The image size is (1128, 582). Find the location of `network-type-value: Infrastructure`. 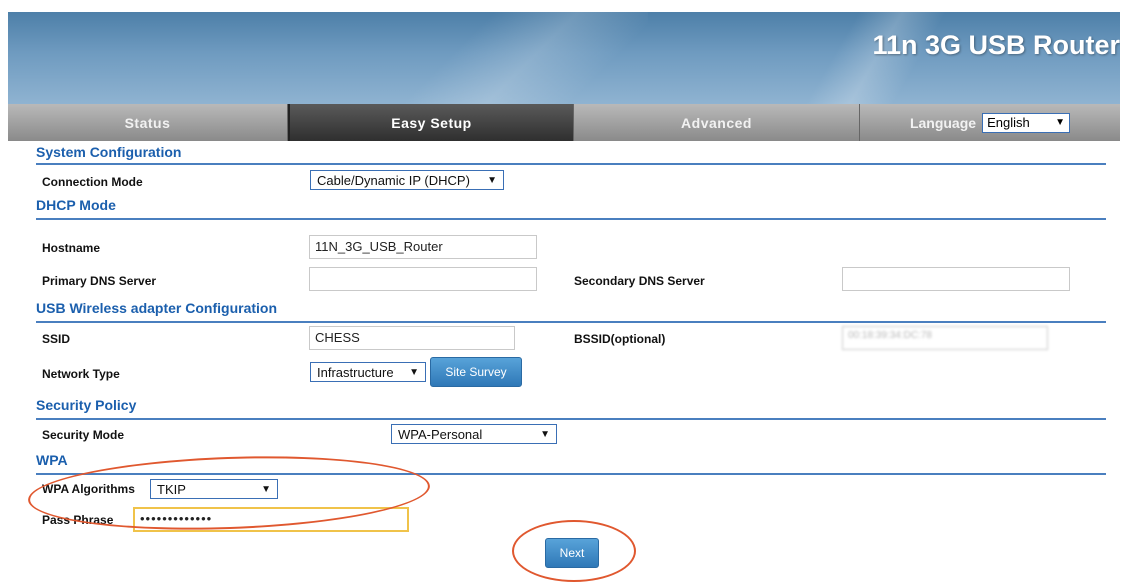

network-type-value: Infrastructure is located at coordinates (355, 372).